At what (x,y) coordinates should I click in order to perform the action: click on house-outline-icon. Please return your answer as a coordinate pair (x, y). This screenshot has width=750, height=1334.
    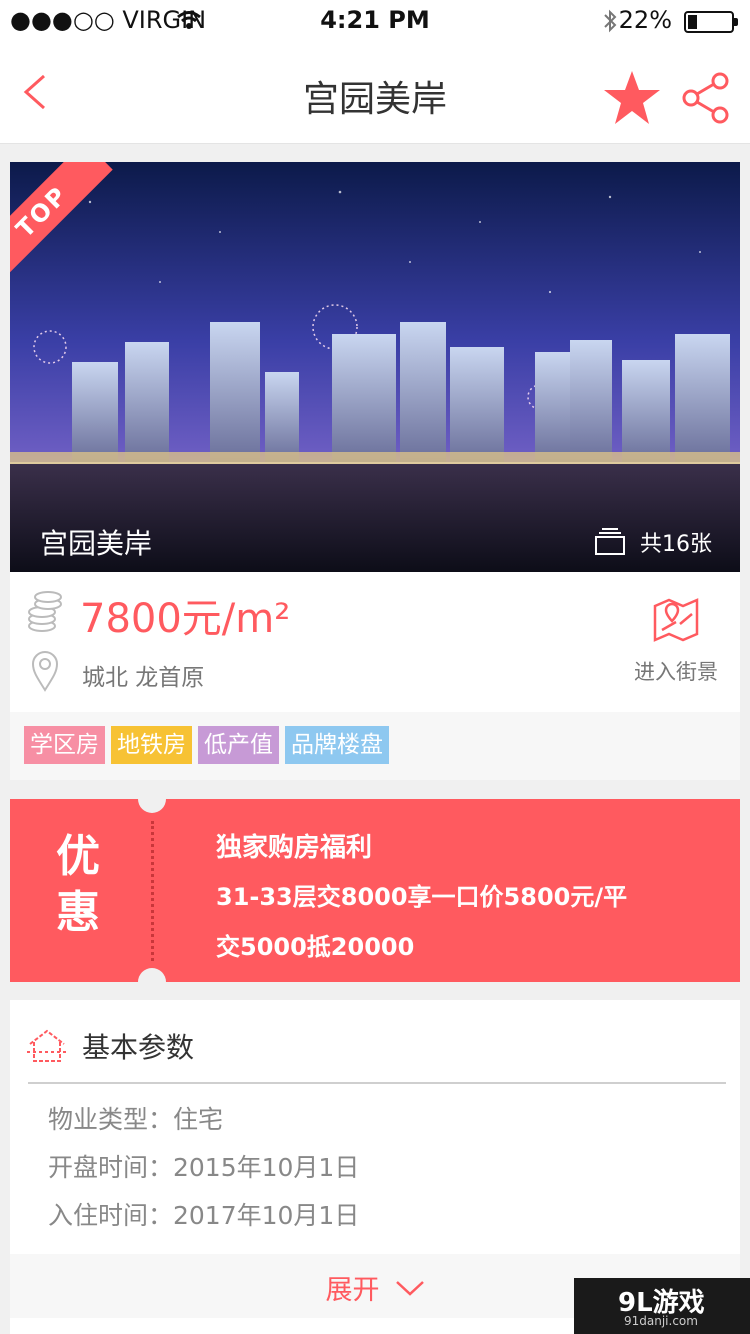
    Looking at the image, I should click on (47, 1045).